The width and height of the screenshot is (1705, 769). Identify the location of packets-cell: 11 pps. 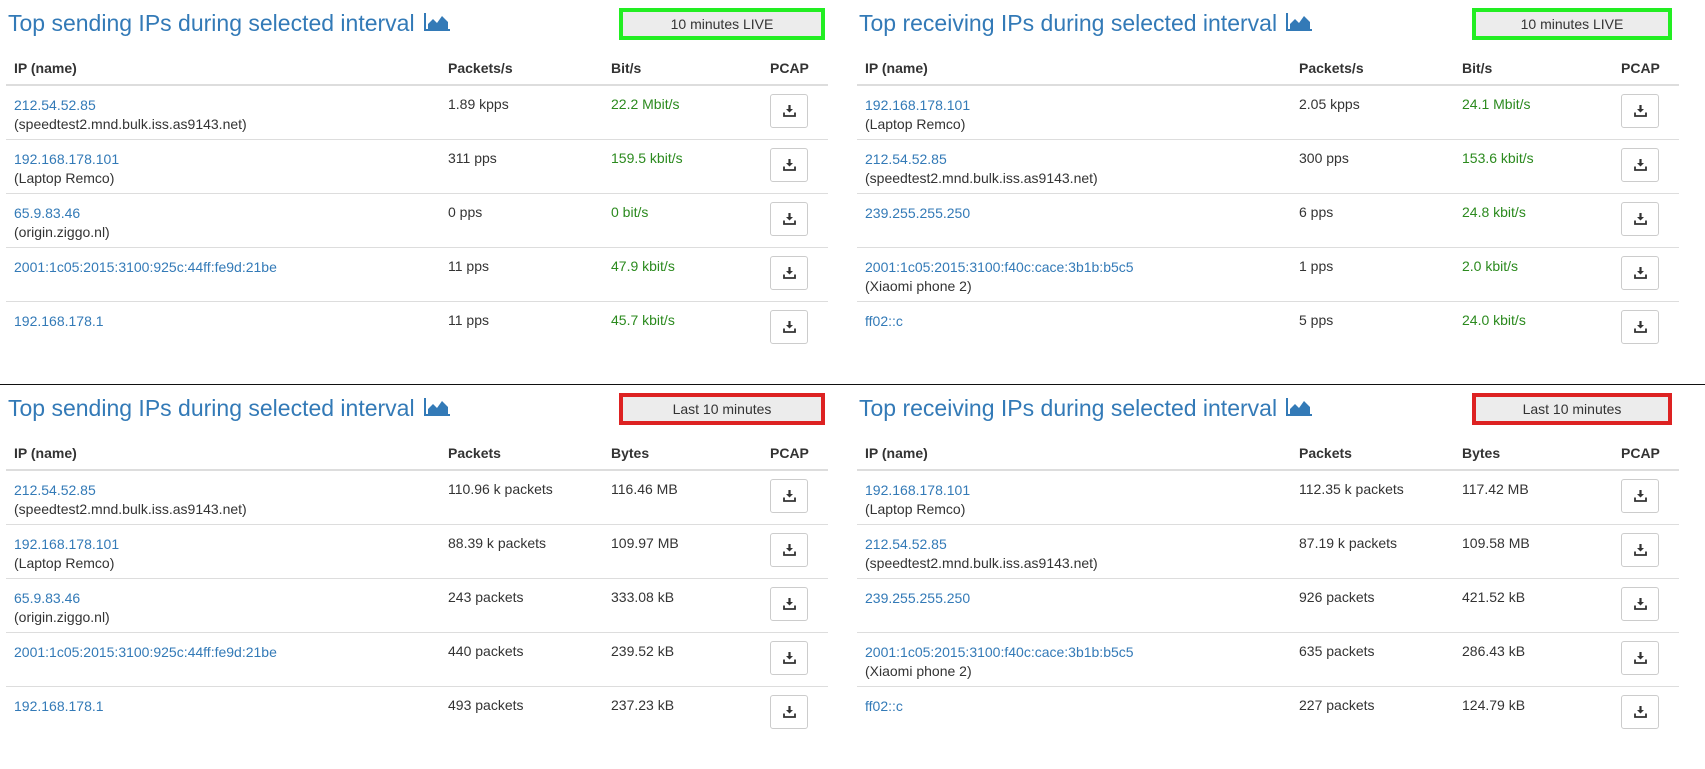
(521, 274).